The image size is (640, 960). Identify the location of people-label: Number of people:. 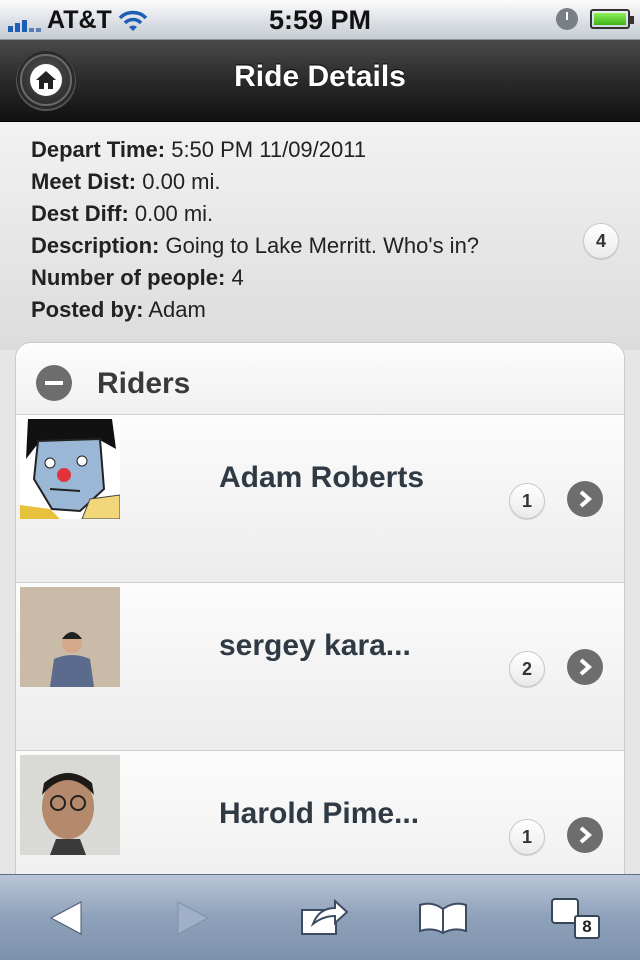
(128, 277).